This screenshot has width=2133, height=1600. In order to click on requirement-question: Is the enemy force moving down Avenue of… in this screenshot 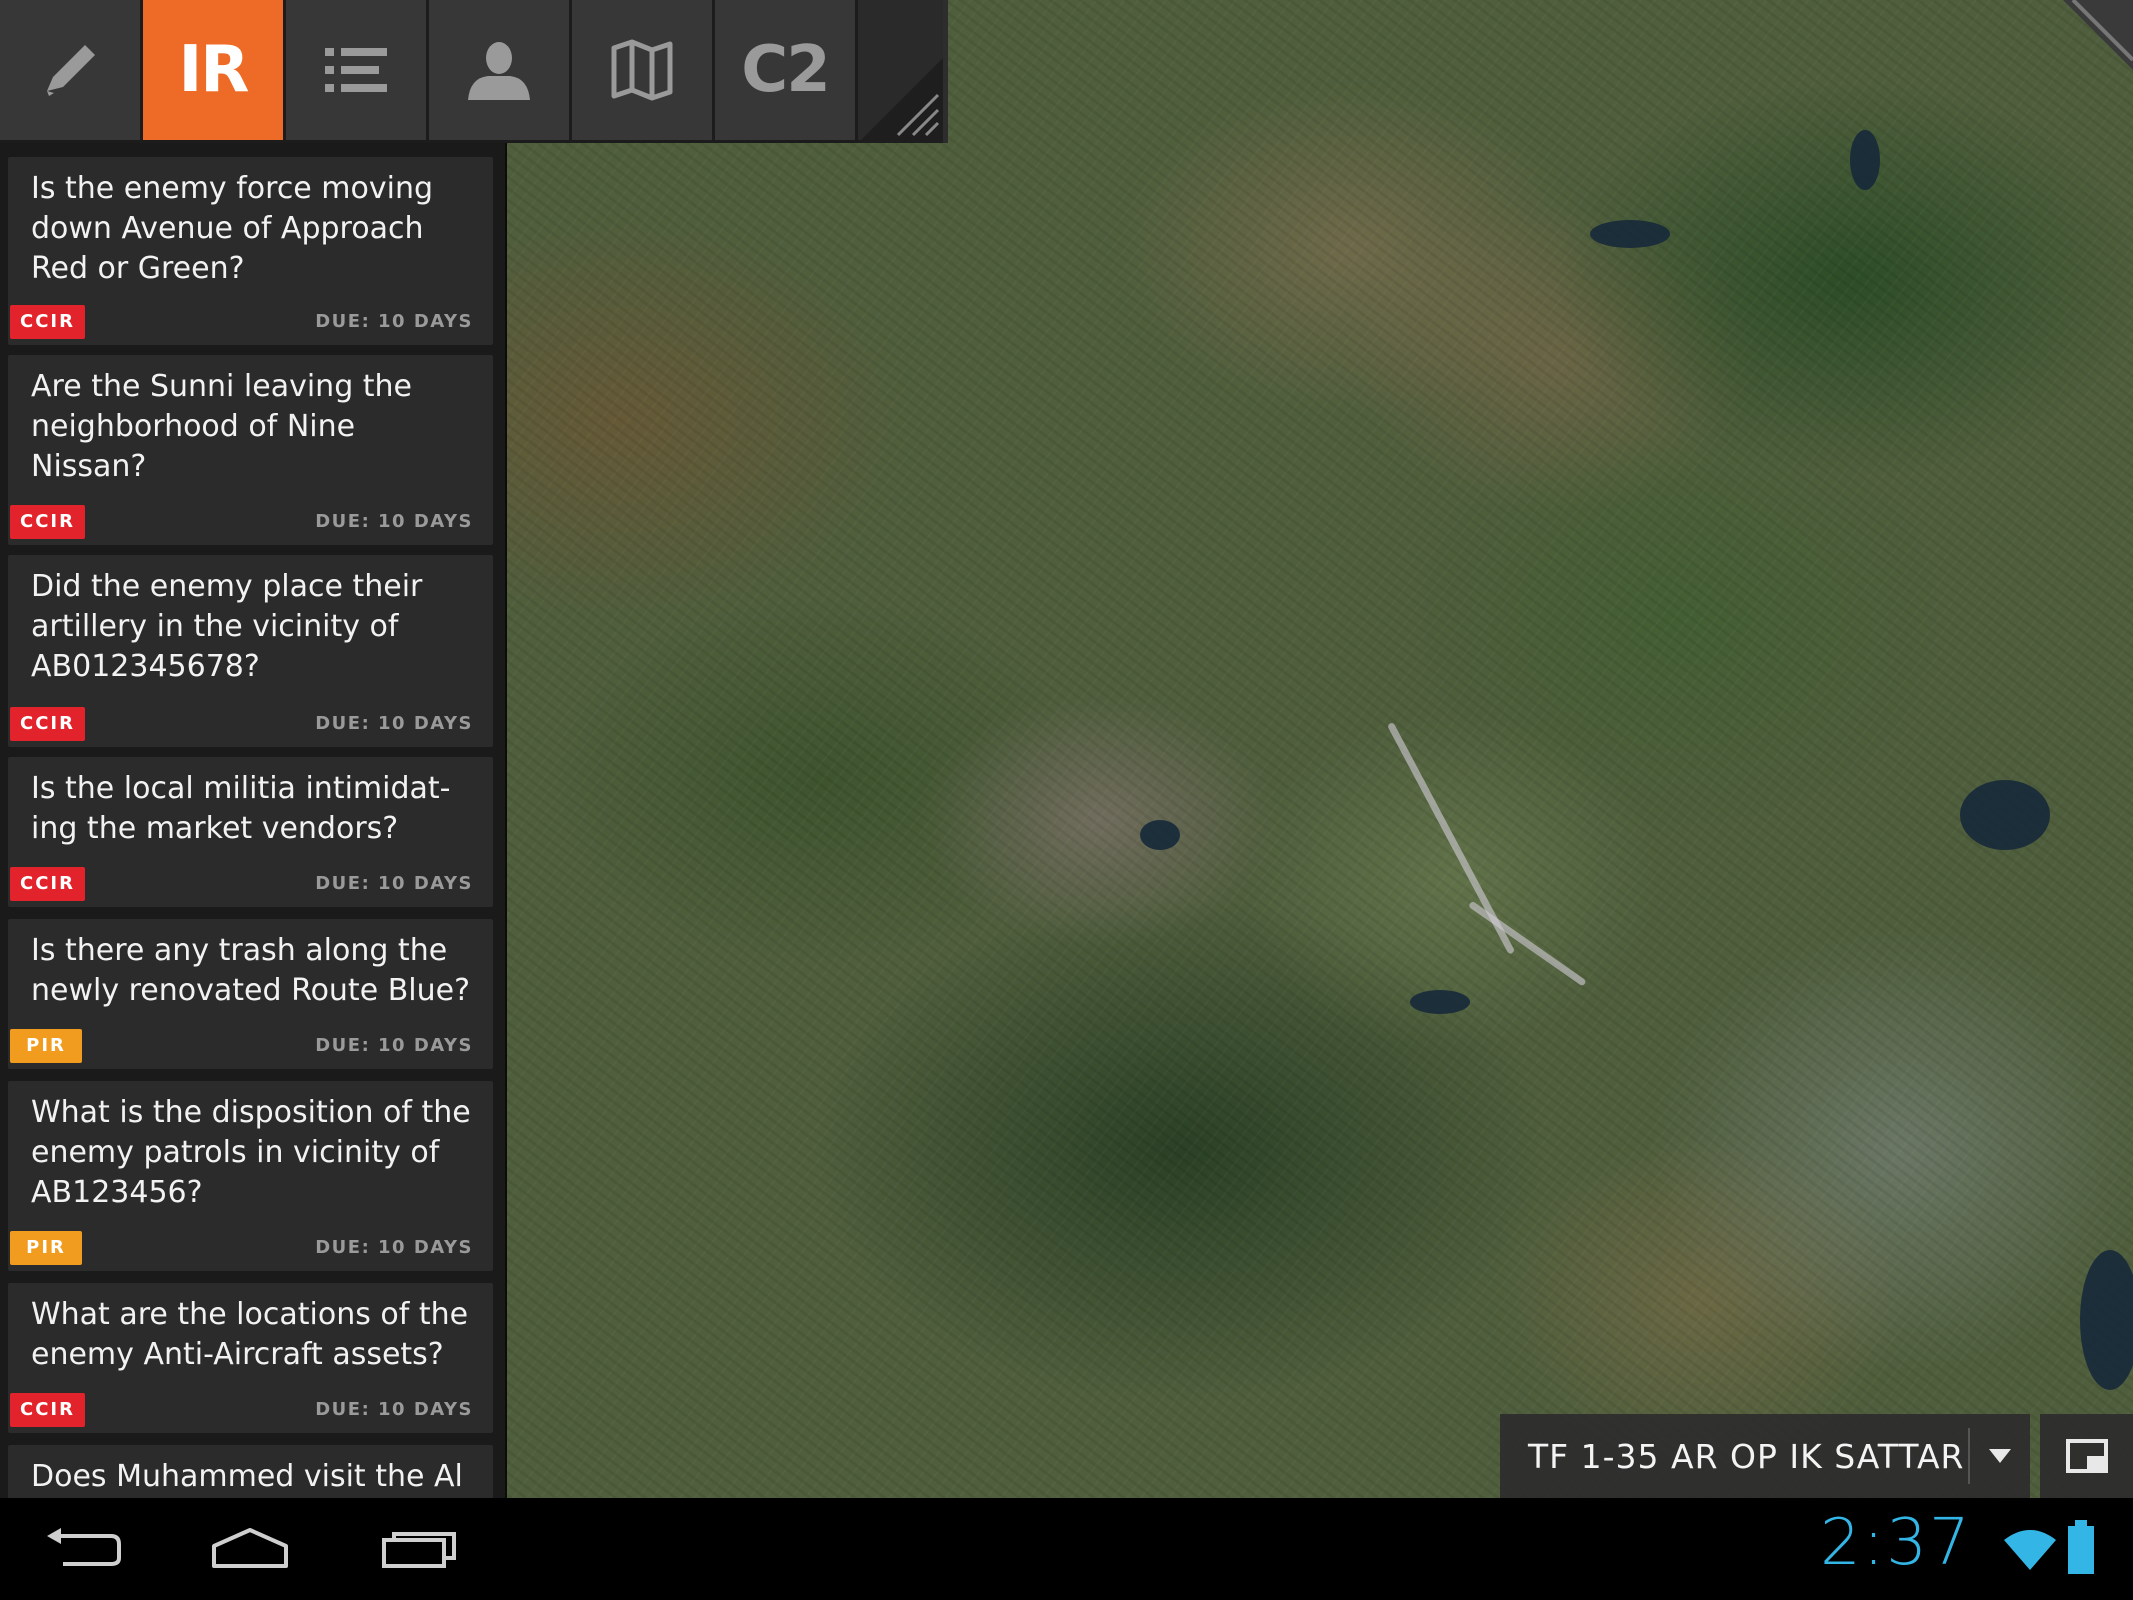, I will do `click(232, 228)`.